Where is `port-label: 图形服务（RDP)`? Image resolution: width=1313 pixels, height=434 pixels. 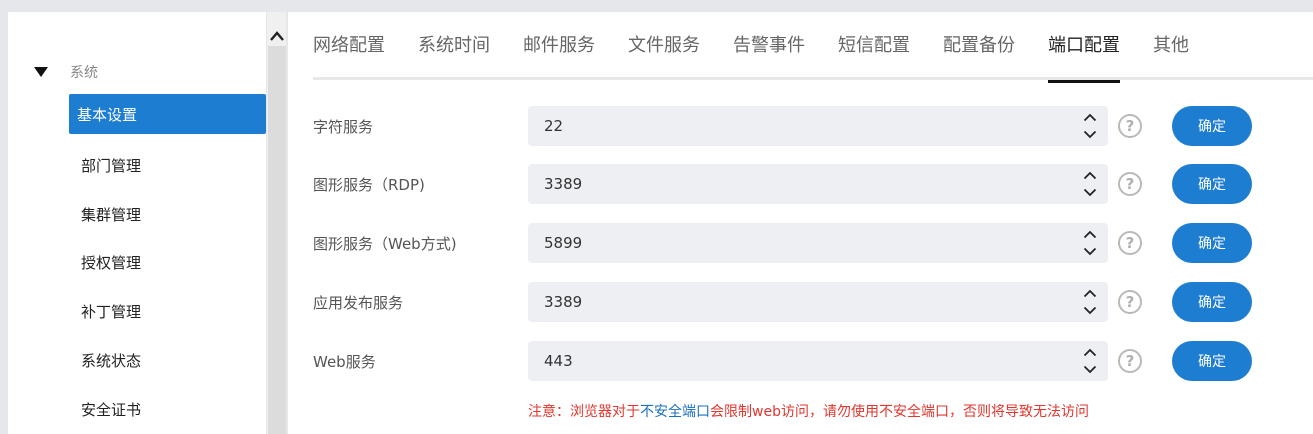
port-label: 图形服务（RDP) is located at coordinates (369, 185).